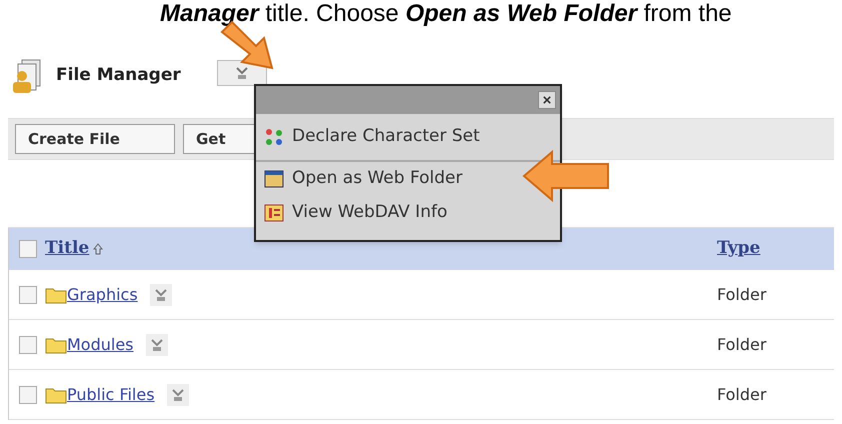 This screenshot has height=424, width=842. Describe the element at coordinates (118, 76) in the screenshot. I see `page-title: File Manager` at that location.